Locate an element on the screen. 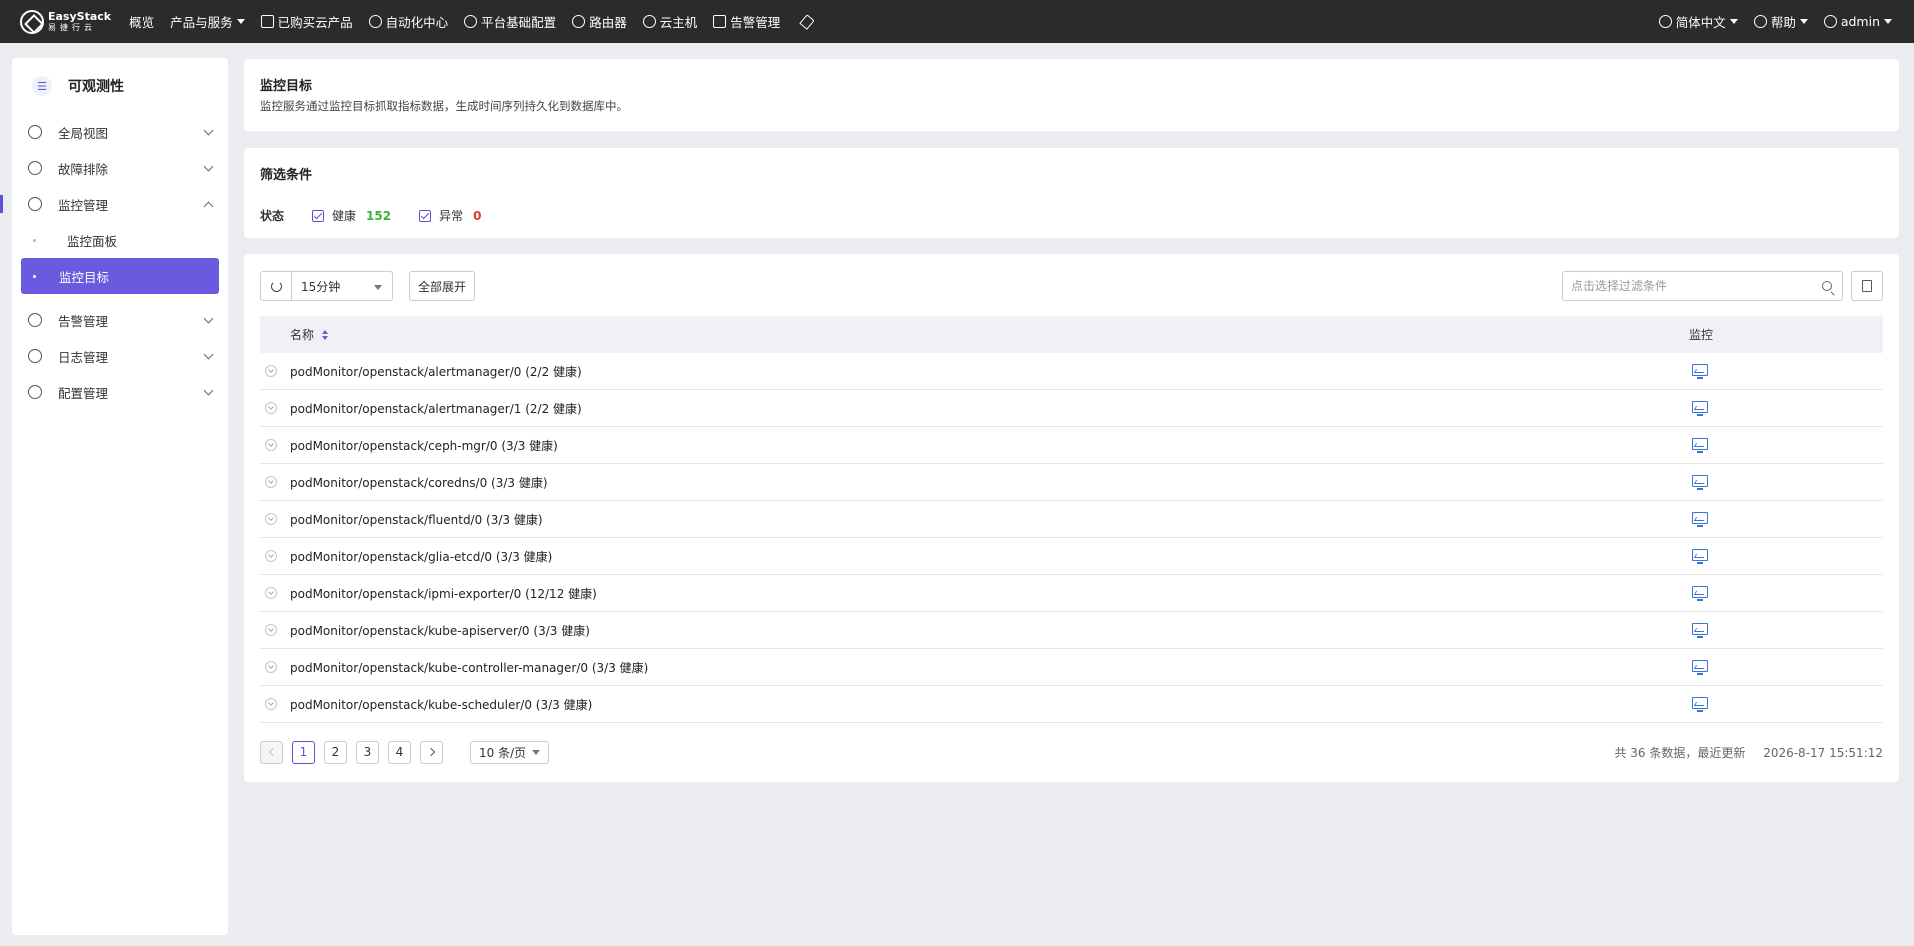 Image resolution: width=1914 pixels, height=946 pixels. search-diagnose-icon is located at coordinates (35, 168).